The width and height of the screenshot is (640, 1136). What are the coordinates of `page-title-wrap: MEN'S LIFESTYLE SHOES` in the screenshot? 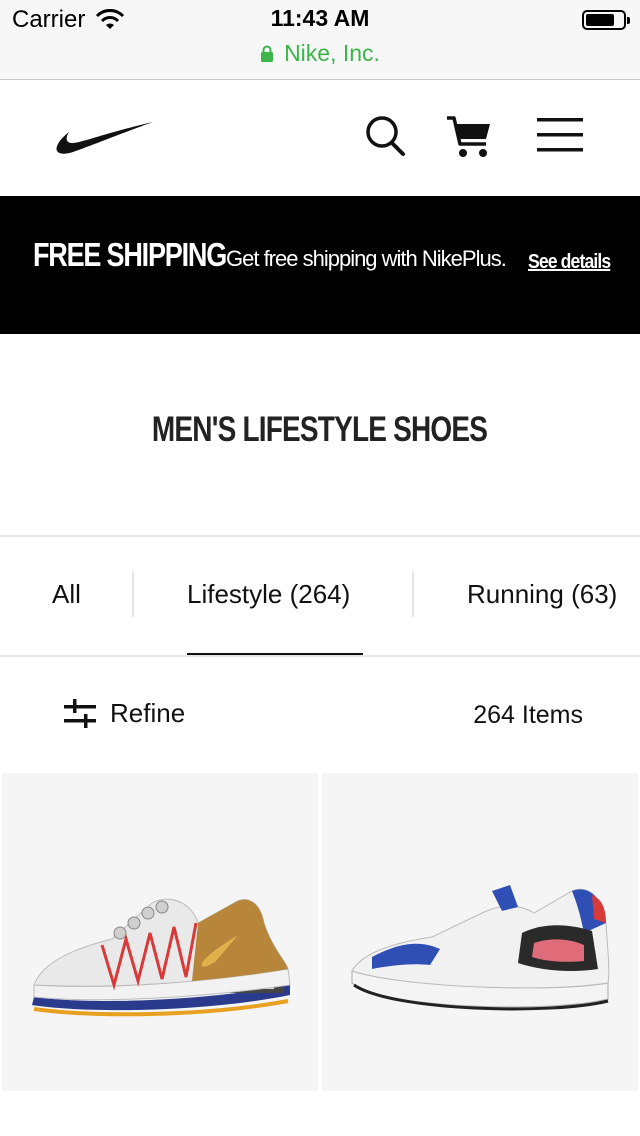 It's located at (320, 430).